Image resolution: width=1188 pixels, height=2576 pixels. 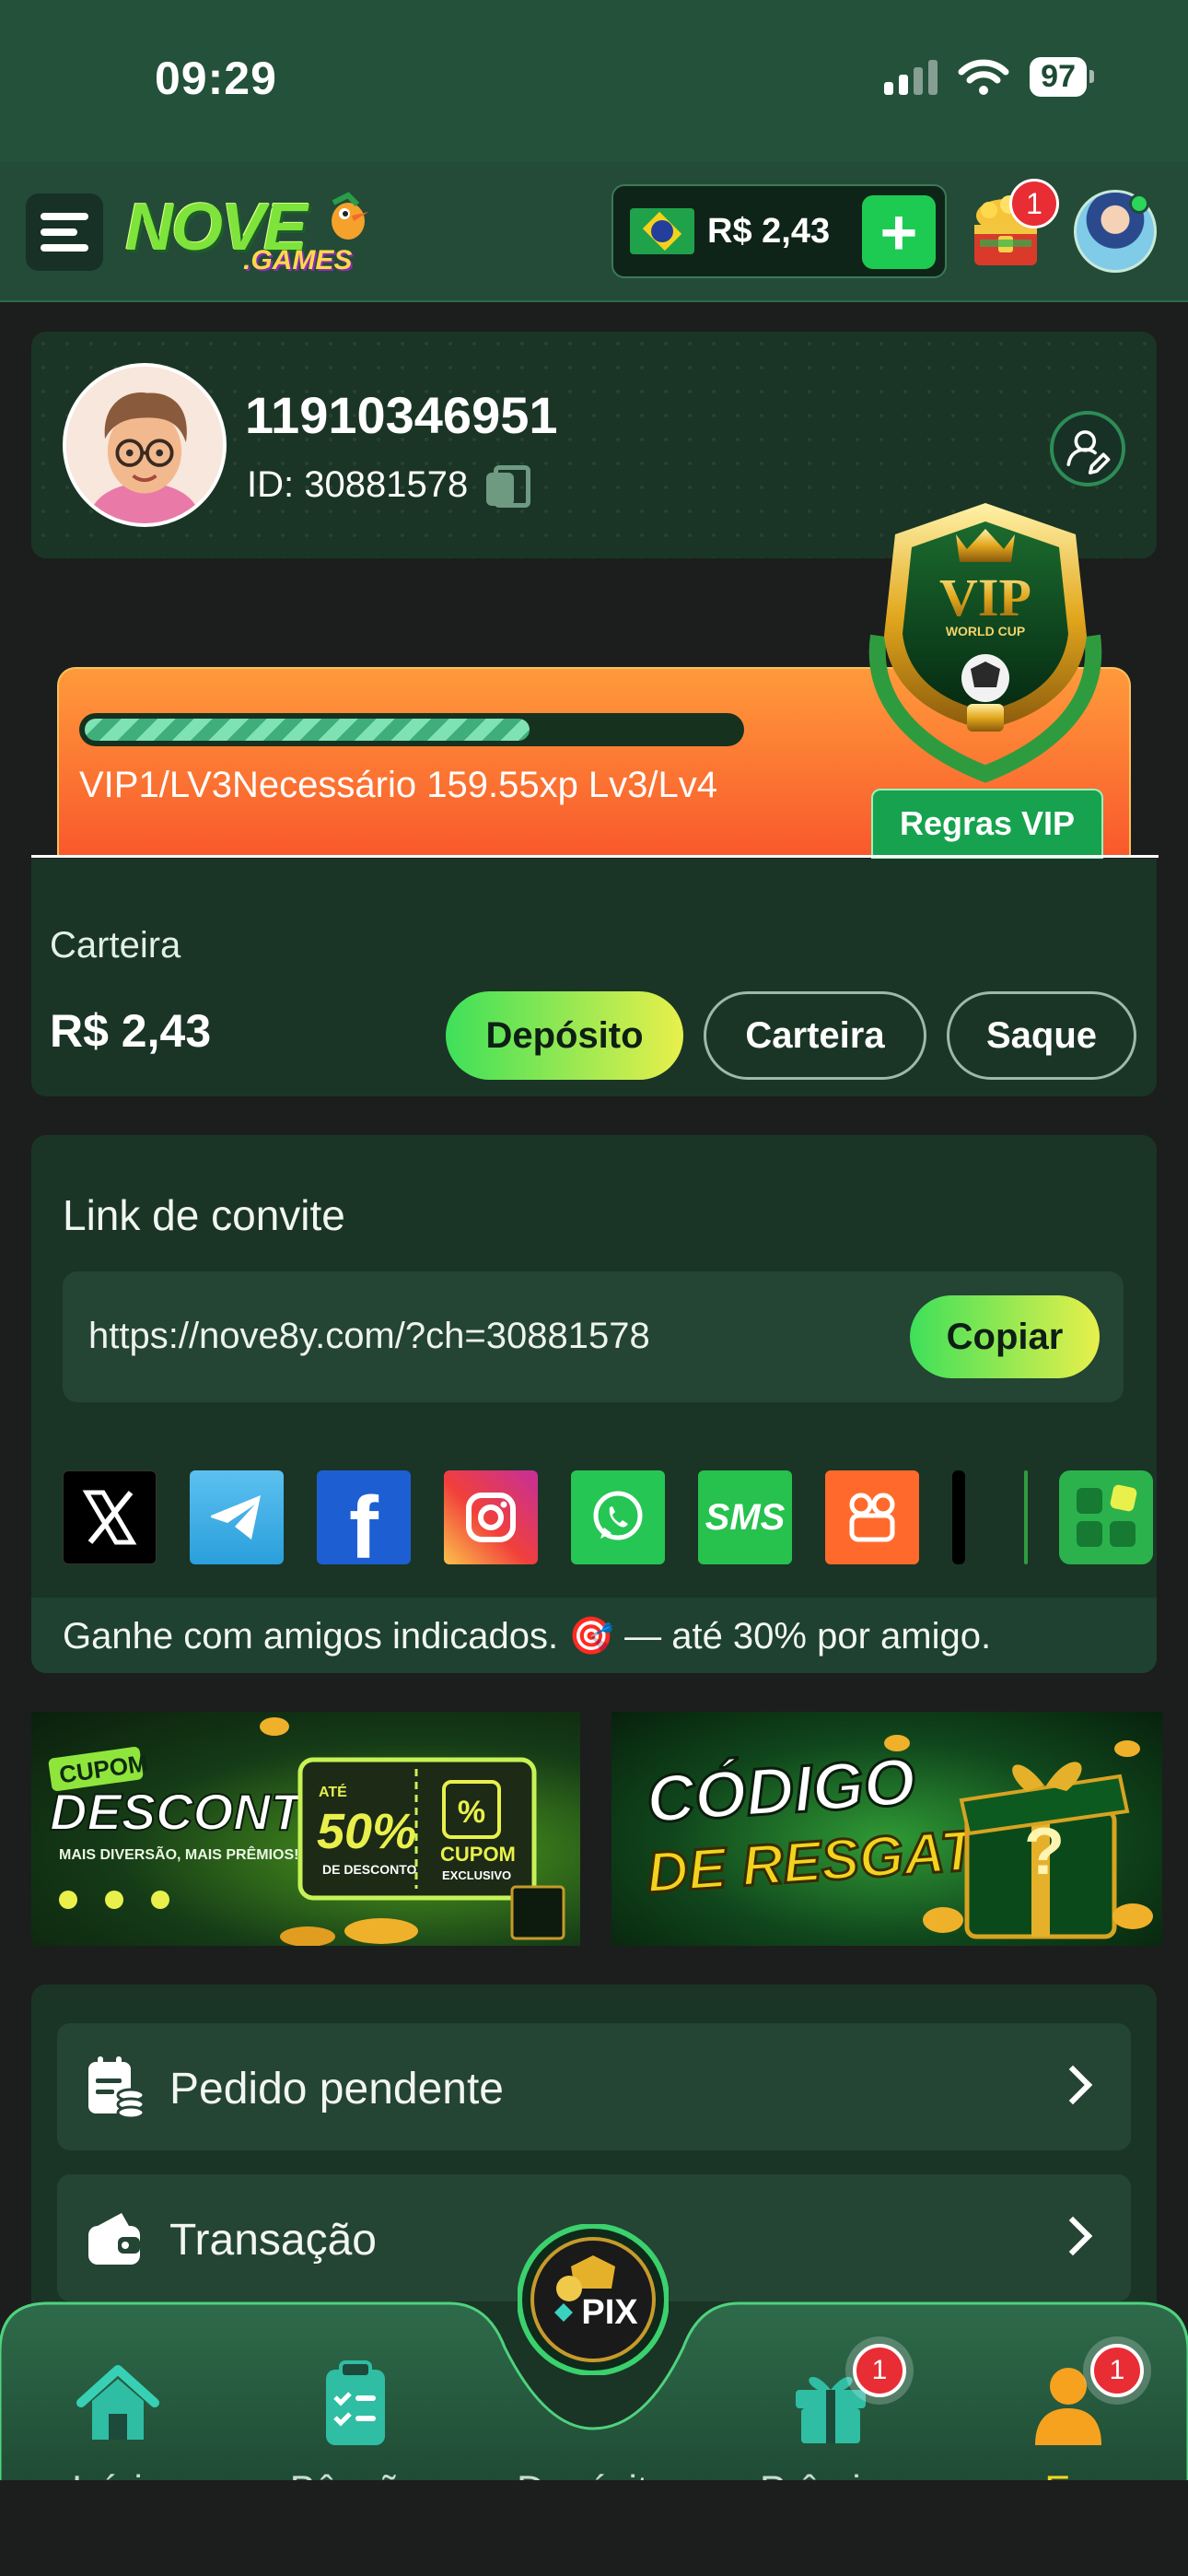 What do you see at coordinates (745, 1517) in the screenshot?
I see `sms-icon: SMS` at bounding box center [745, 1517].